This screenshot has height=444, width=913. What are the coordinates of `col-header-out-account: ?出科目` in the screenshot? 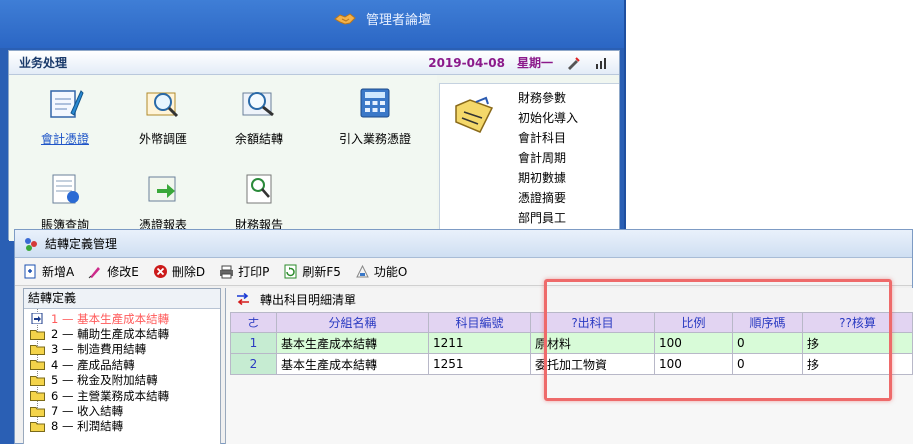 It's located at (592, 322).